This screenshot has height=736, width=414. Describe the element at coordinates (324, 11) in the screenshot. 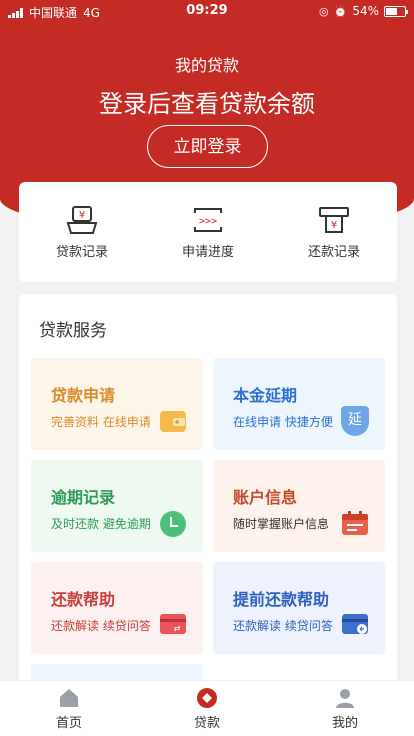

I see `lock-rotation-icon: ◎` at that location.